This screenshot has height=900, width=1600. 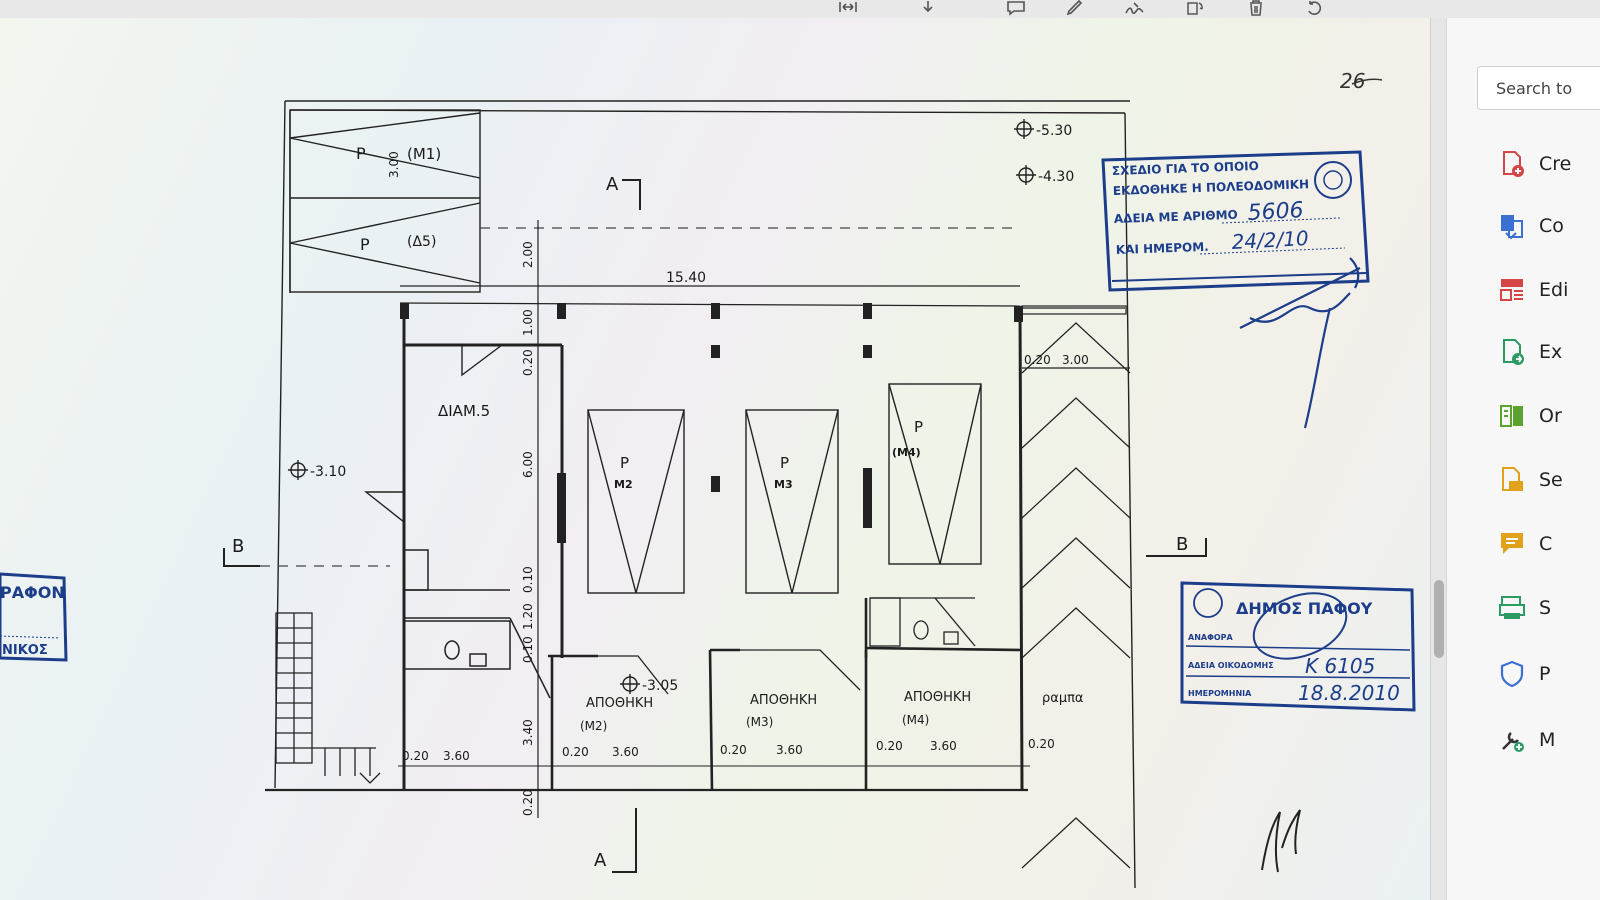 What do you see at coordinates (1054, 131) in the screenshot?
I see `level-top-1: -5.30` at bounding box center [1054, 131].